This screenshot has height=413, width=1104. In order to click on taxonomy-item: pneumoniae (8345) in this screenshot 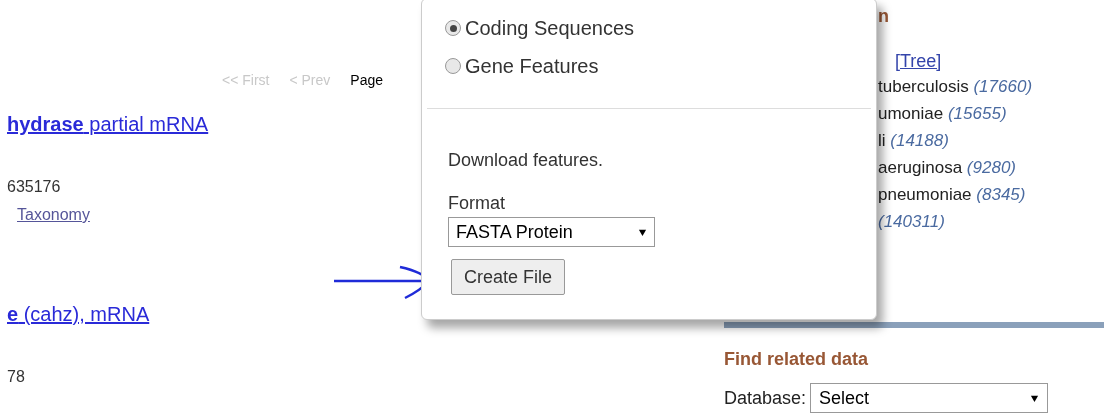, I will do `click(991, 194)`.